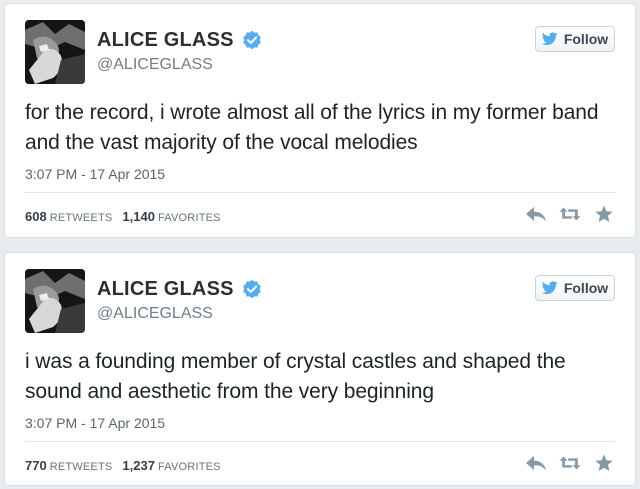 The height and width of the screenshot is (489, 640). What do you see at coordinates (36, 216) in the screenshot?
I see `retweet-count: 608` at bounding box center [36, 216].